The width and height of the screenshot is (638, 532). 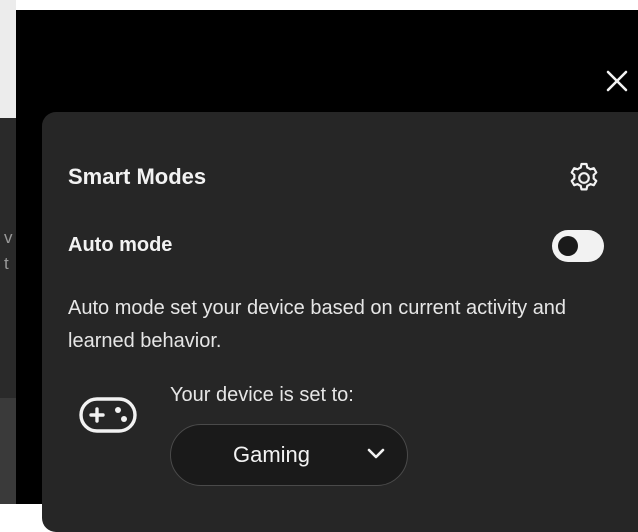 What do you see at coordinates (6, 263) in the screenshot?
I see `background-text-fragment: t` at bounding box center [6, 263].